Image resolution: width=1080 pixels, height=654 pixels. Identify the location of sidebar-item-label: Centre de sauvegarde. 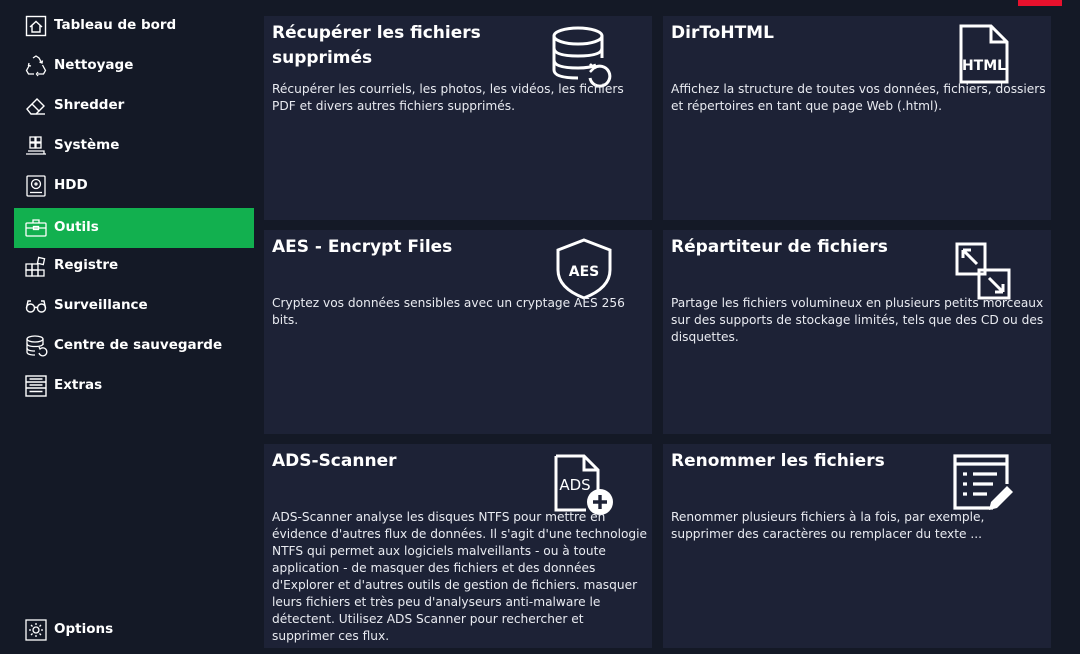
(138, 345).